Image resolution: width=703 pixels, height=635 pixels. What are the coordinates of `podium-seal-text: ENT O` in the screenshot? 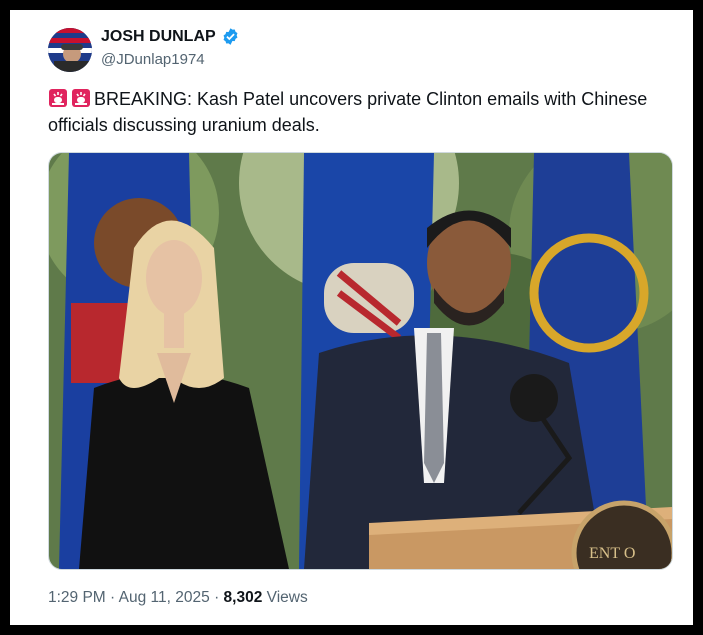 It's located at (612, 553).